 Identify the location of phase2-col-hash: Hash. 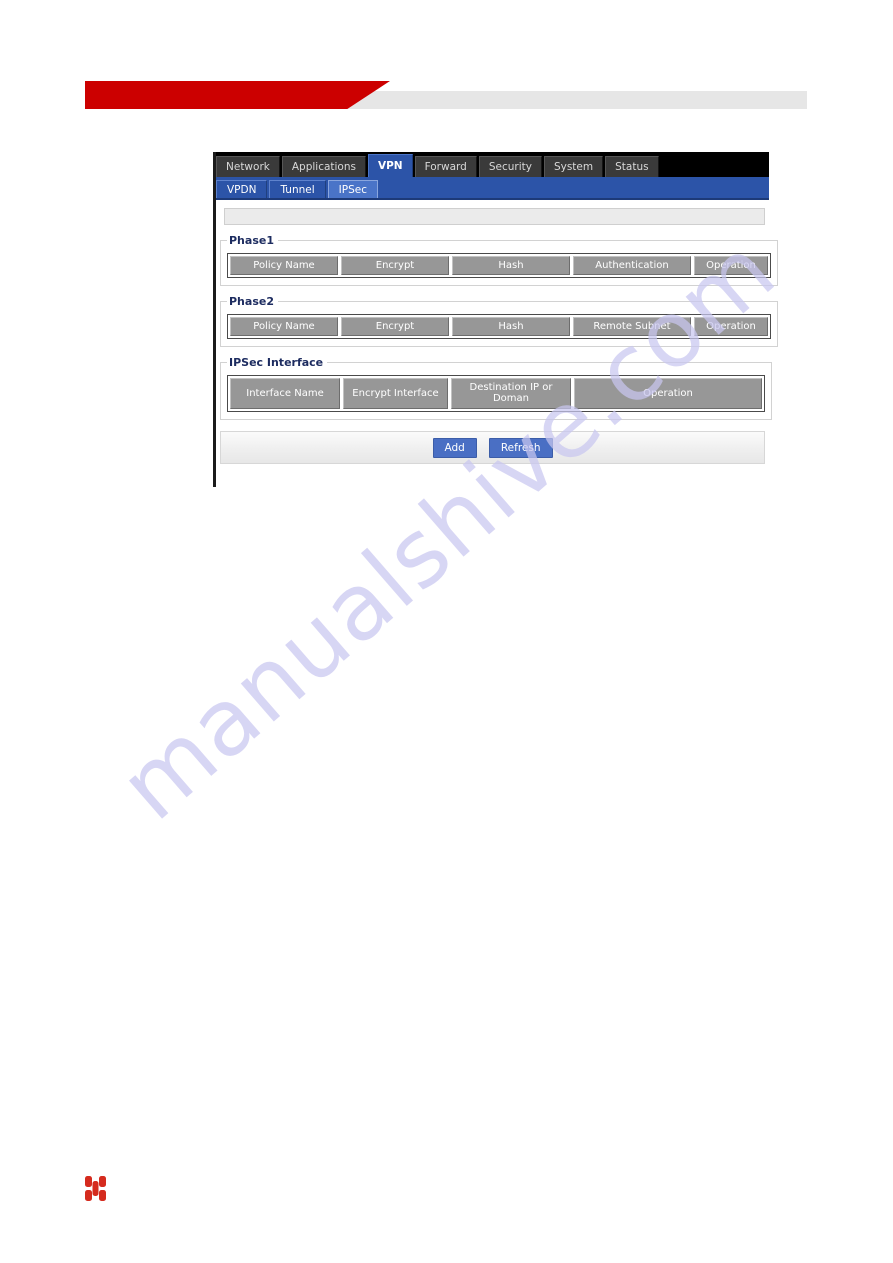
(511, 326).